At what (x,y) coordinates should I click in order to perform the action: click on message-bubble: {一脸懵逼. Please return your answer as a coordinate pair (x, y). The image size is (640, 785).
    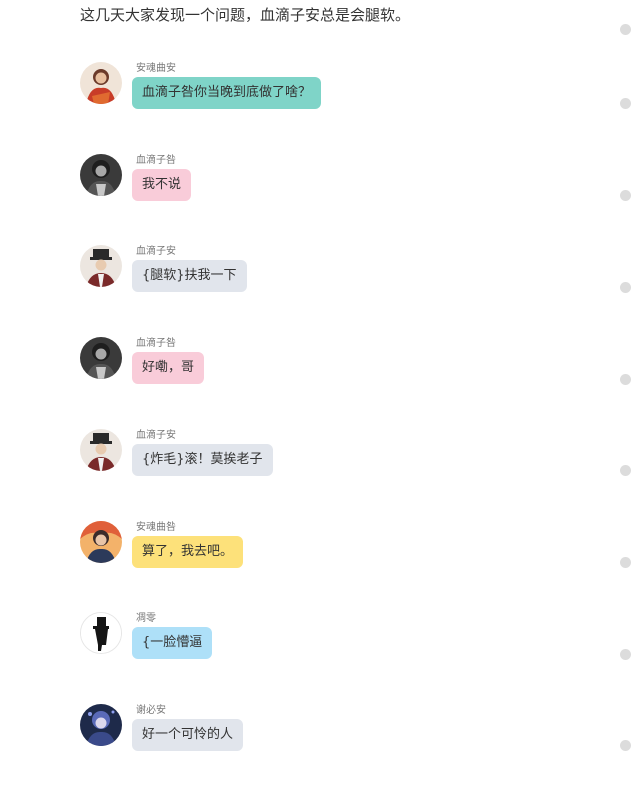
    Looking at the image, I should click on (172, 643).